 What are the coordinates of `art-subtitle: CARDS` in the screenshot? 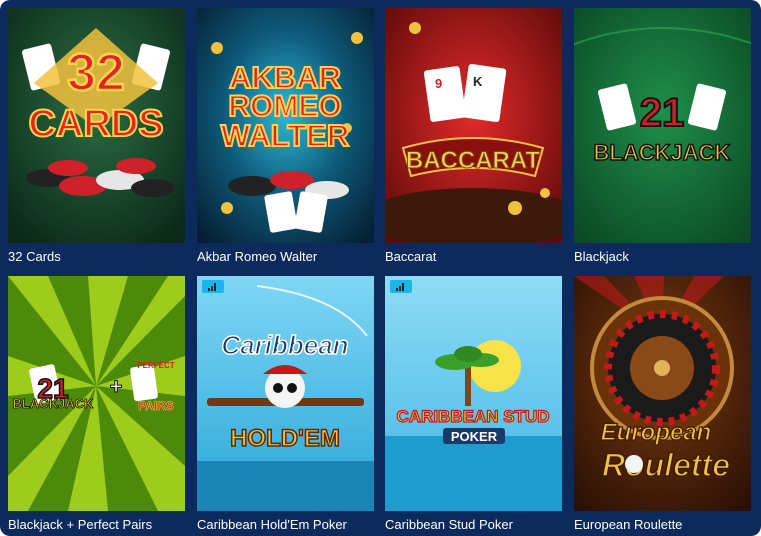 It's located at (95, 124).